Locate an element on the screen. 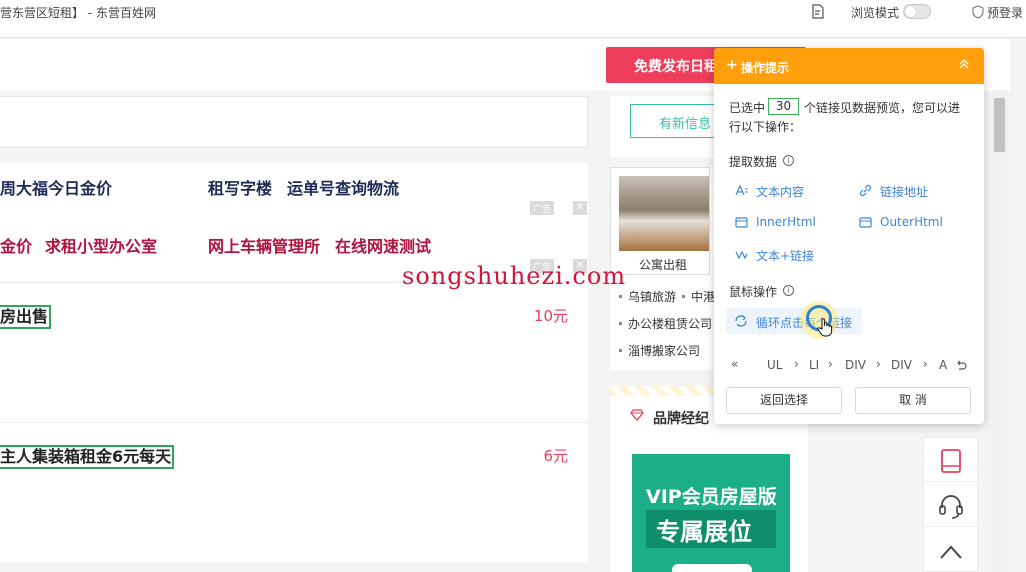  crumb-li: LI is located at coordinates (814, 365).